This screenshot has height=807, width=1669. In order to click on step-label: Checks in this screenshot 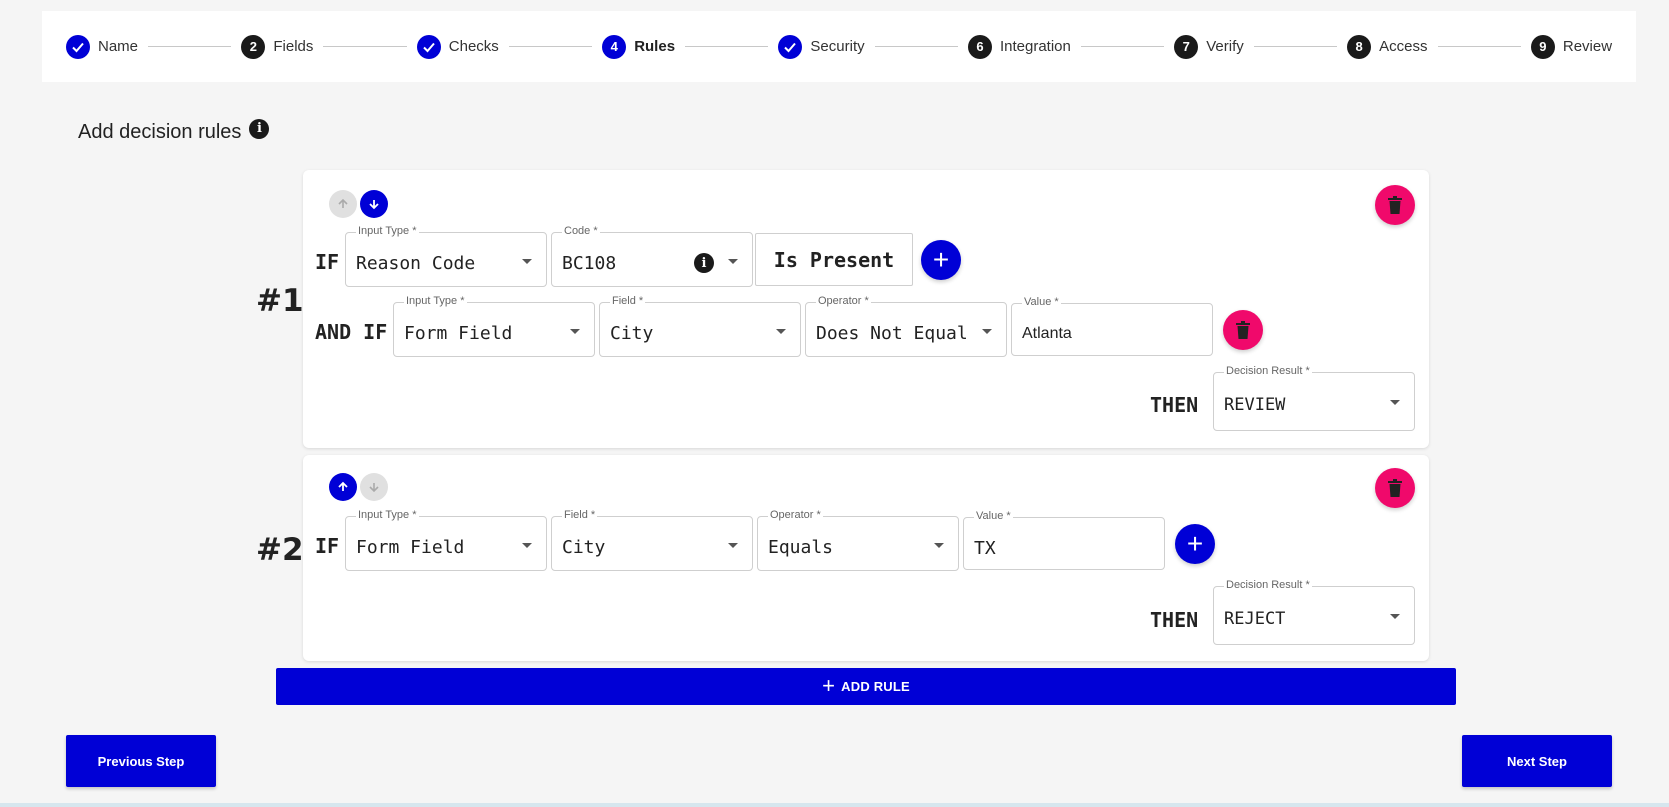, I will do `click(473, 46)`.